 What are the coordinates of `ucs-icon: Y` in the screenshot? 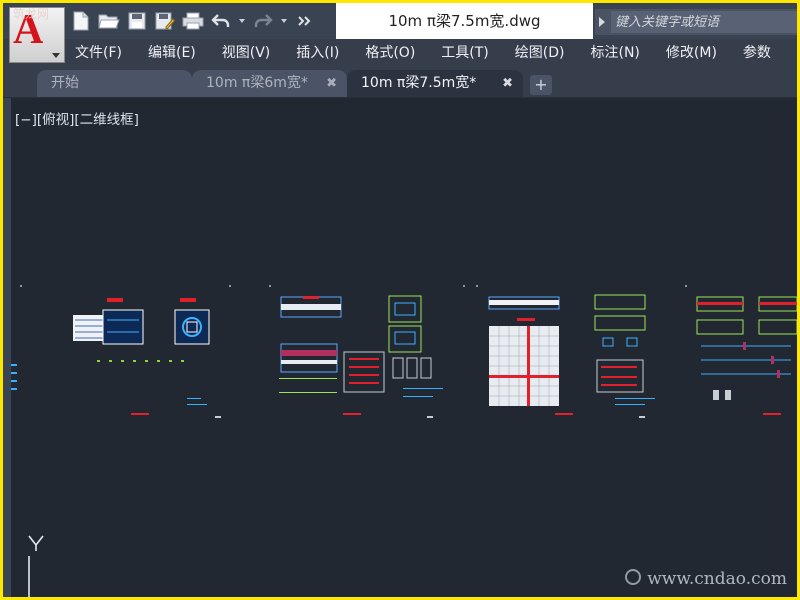 It's located at (37, 565).